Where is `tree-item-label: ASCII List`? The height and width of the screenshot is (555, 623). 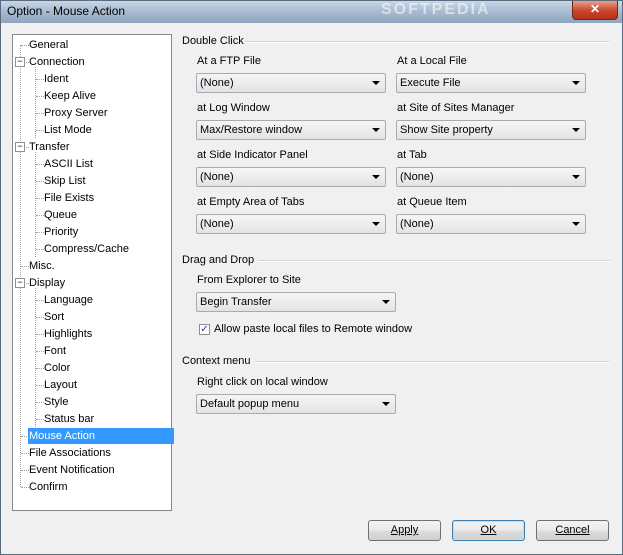
tree-item-label: ASCII List is located at coordinates (68, 164).